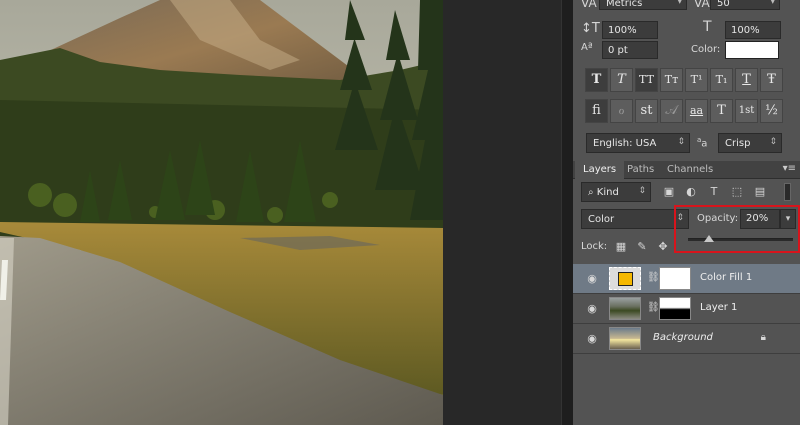  I want to click on layers-panel-tabs: Layers Paths Channels ▾≡, so click(686, 170).